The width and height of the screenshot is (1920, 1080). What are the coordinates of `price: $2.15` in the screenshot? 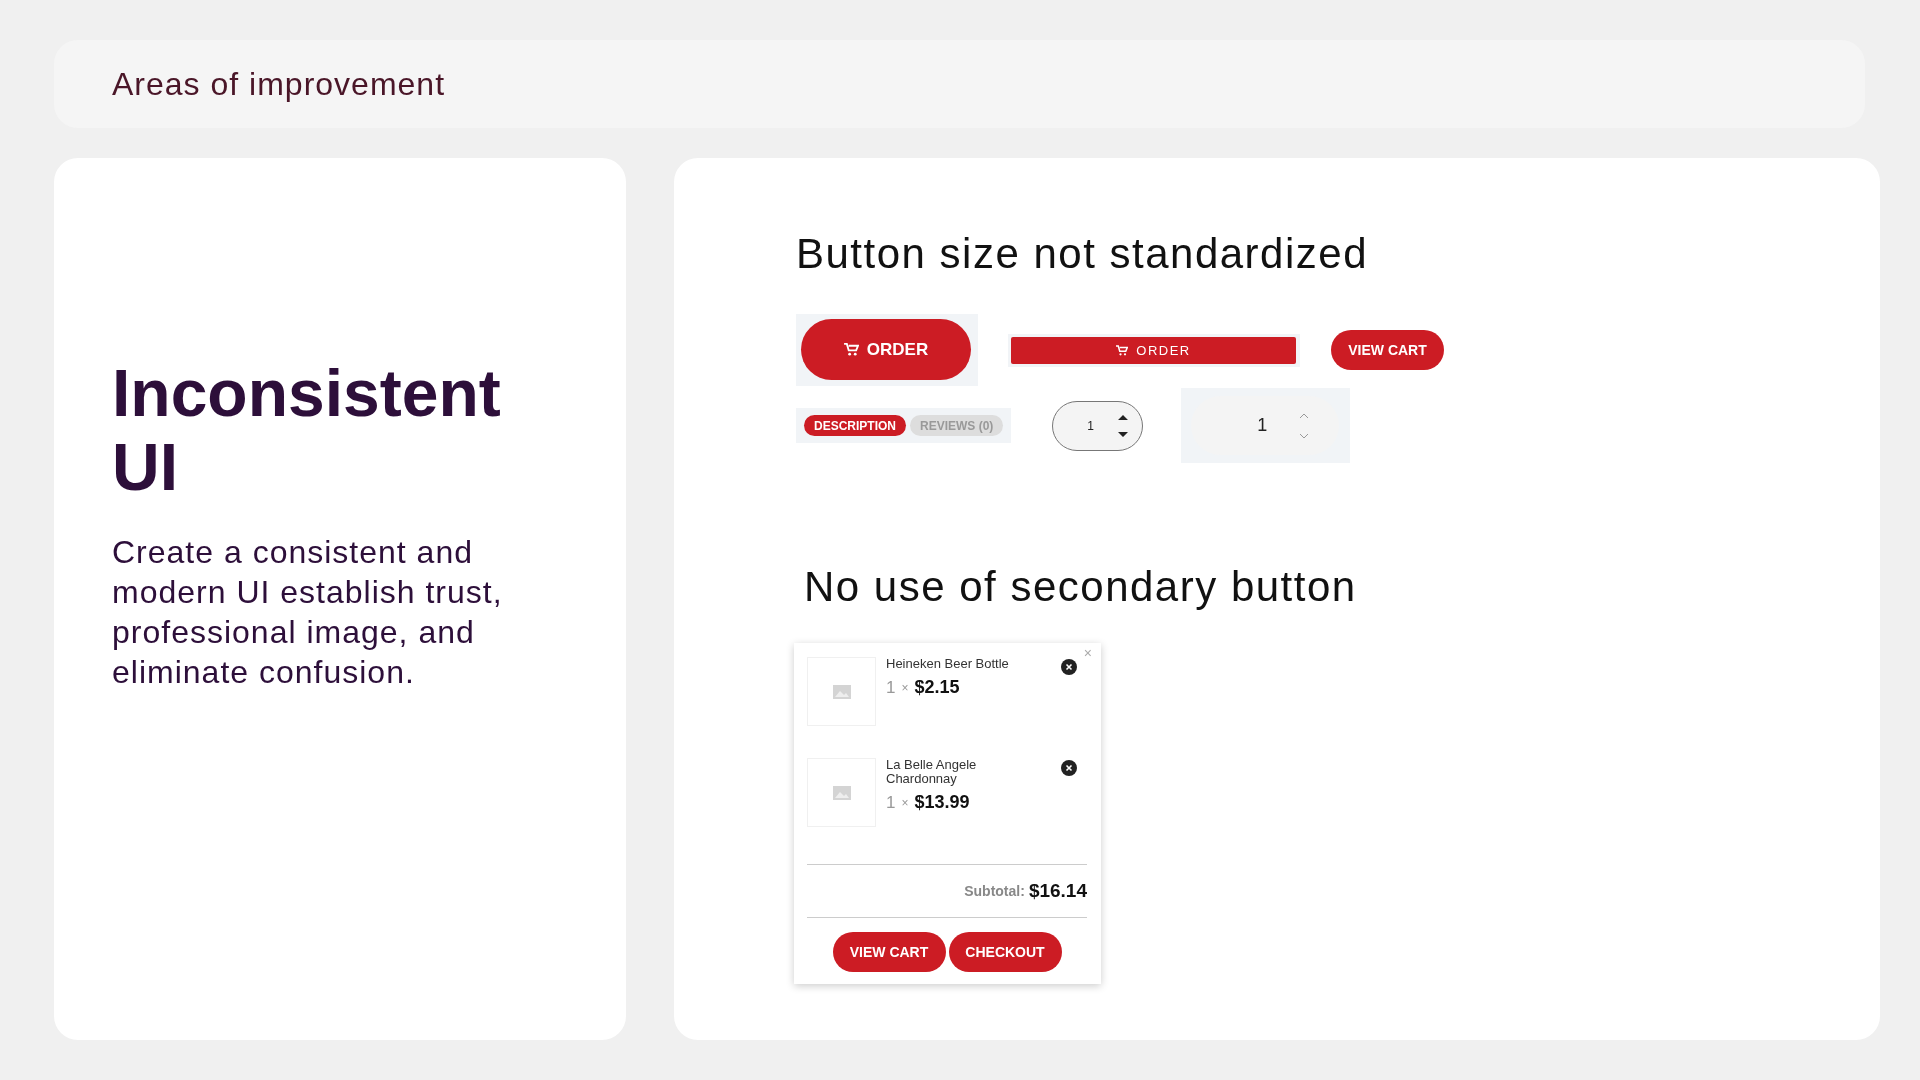 It's located at (937, 687).